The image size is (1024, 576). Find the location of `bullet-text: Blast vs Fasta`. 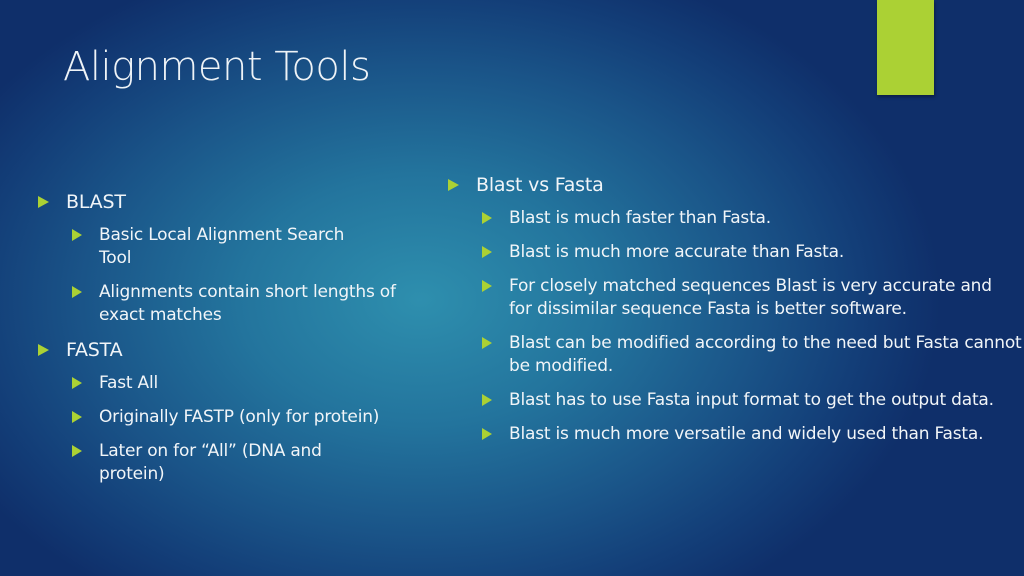

bullet-text: Blast vs Fasta is located at coordinates (540, 185).